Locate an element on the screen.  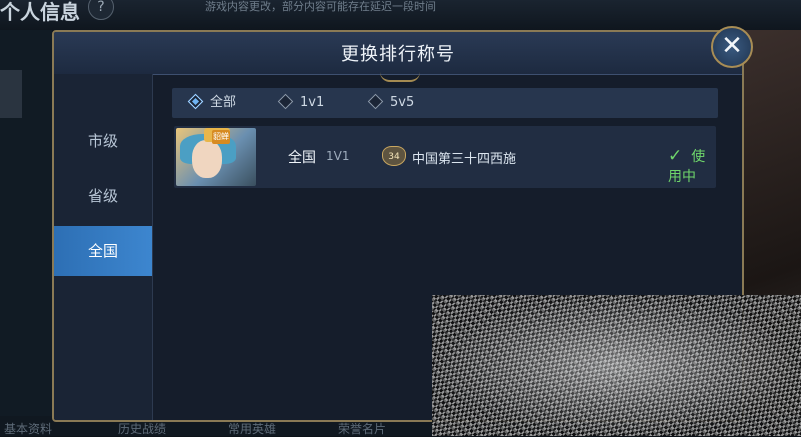
filter-1v1: 1v1 is located at coordinates (301, 103).